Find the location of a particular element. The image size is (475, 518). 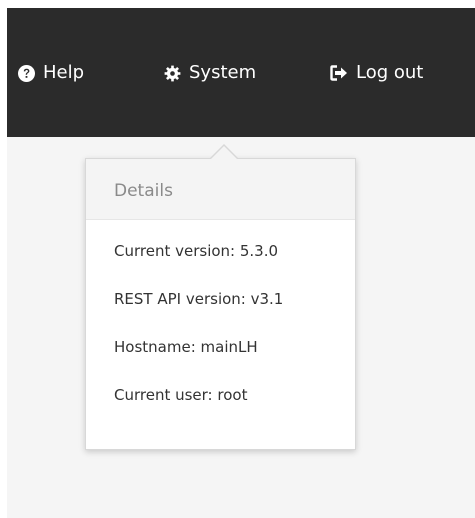

popover-title: Details is located at coordinates (143, 191).